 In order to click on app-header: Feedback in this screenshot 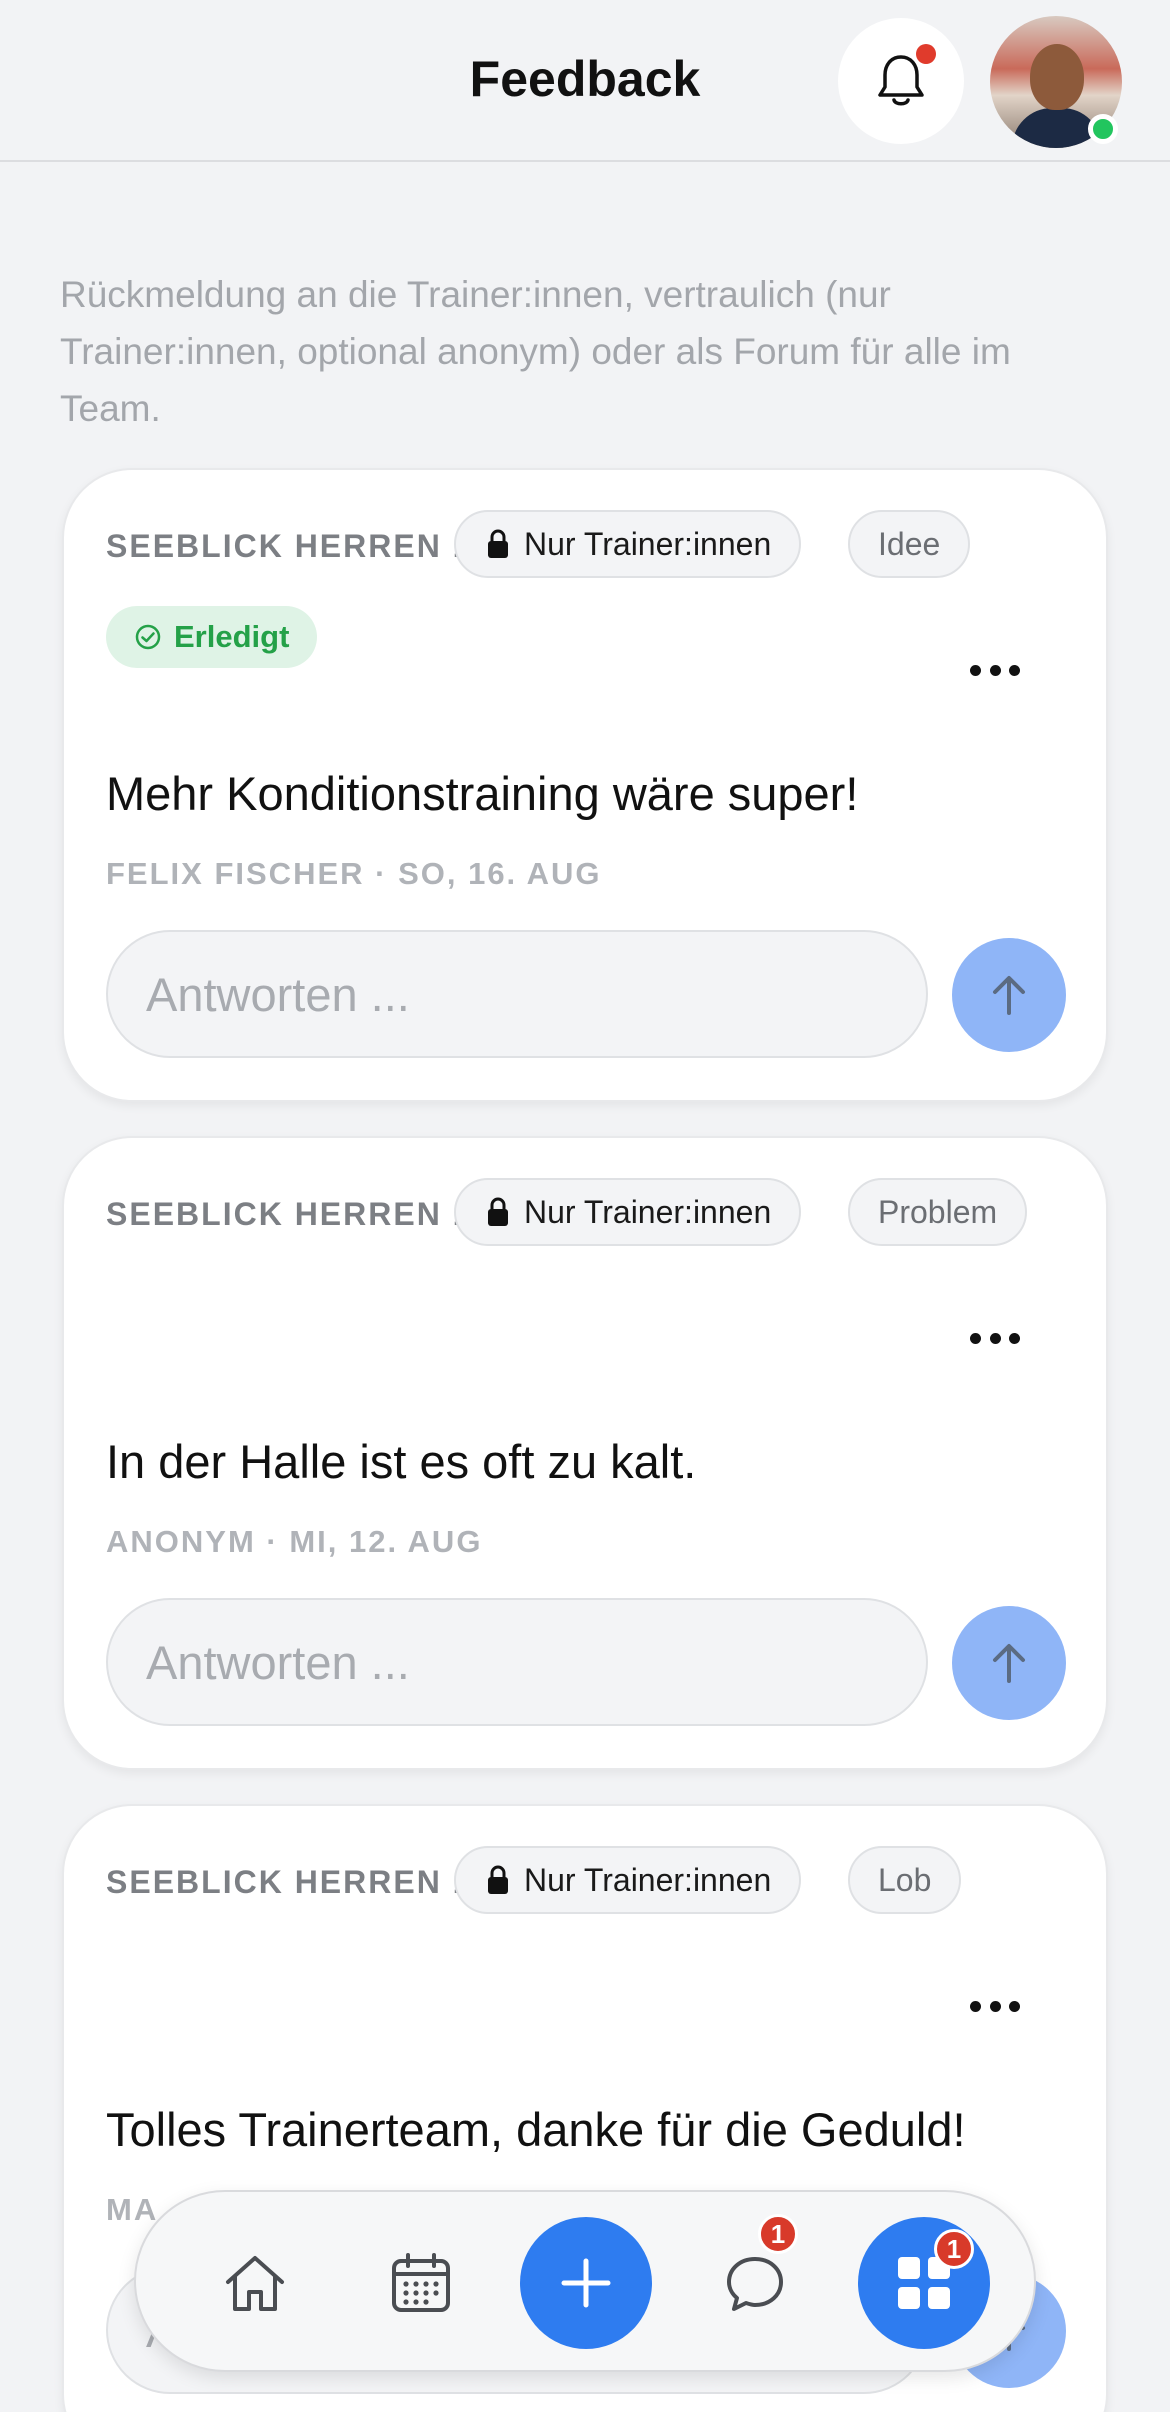, I will do `click(585, 81)`.